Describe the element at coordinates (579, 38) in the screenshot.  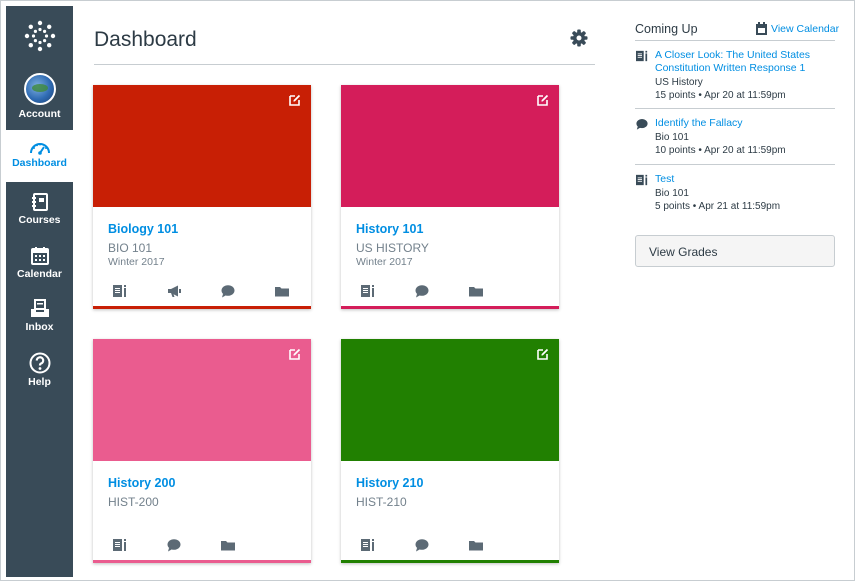
I see `gear-icon` at that location.